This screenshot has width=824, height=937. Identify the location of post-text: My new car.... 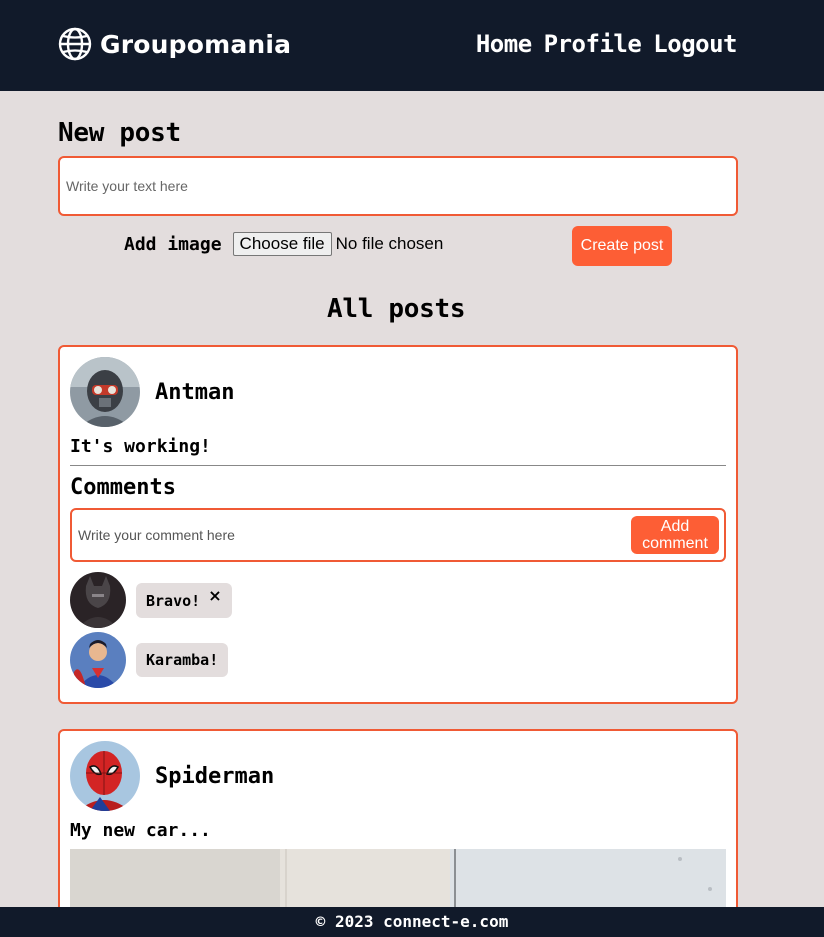
(140, 830).